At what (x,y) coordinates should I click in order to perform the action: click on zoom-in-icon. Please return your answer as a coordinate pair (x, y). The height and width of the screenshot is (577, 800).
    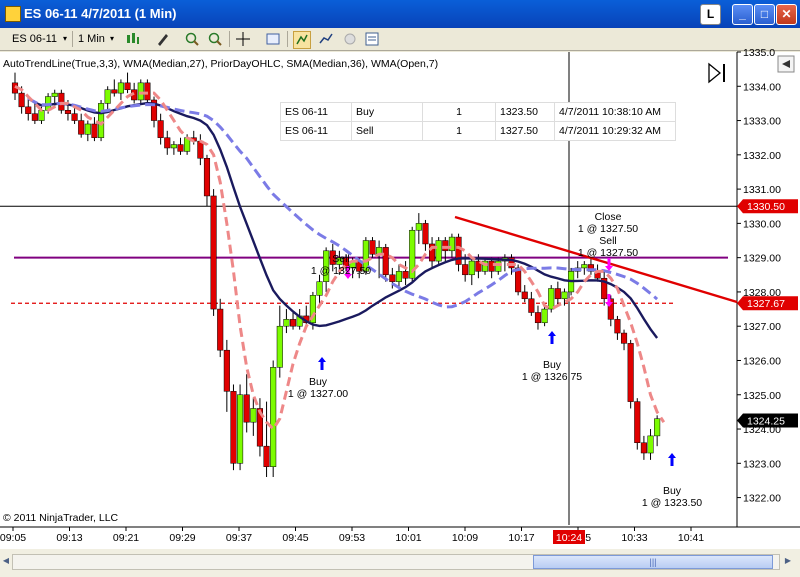
    Looking at the image, I should click on (192, 39).